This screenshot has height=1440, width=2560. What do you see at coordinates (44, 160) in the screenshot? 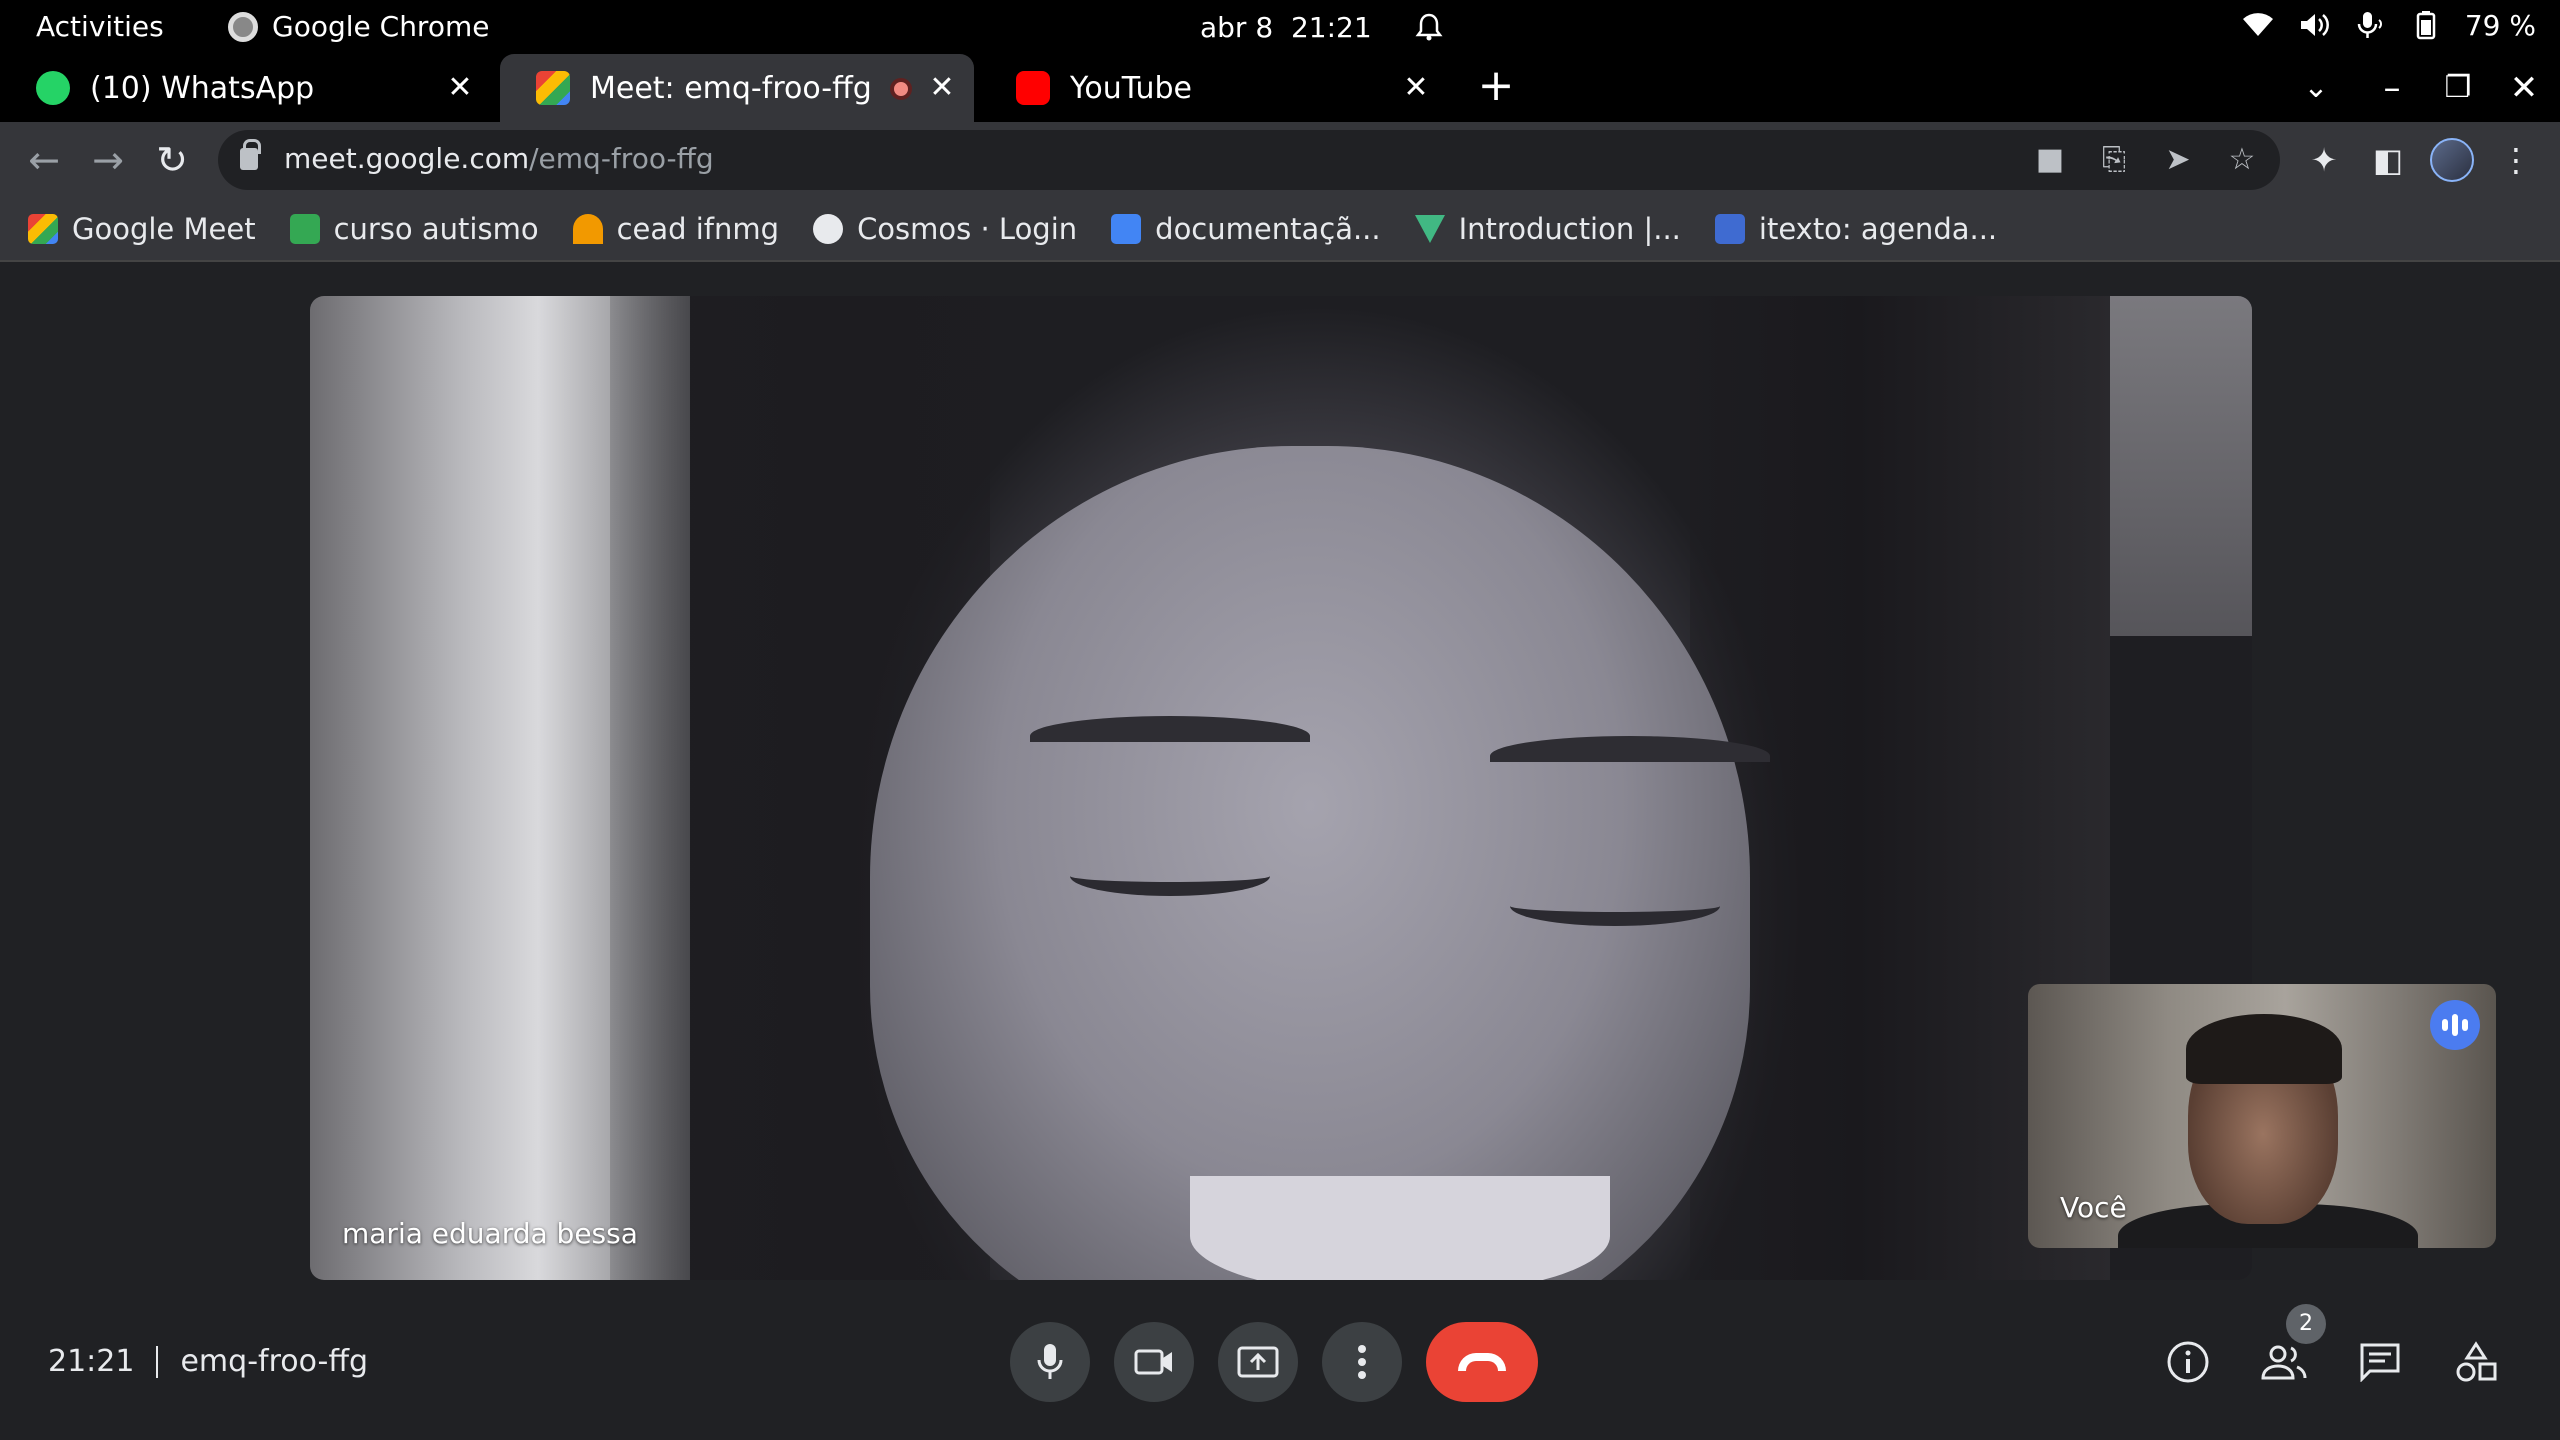
I see `back-button: ←` at bounding box center [44, 160].